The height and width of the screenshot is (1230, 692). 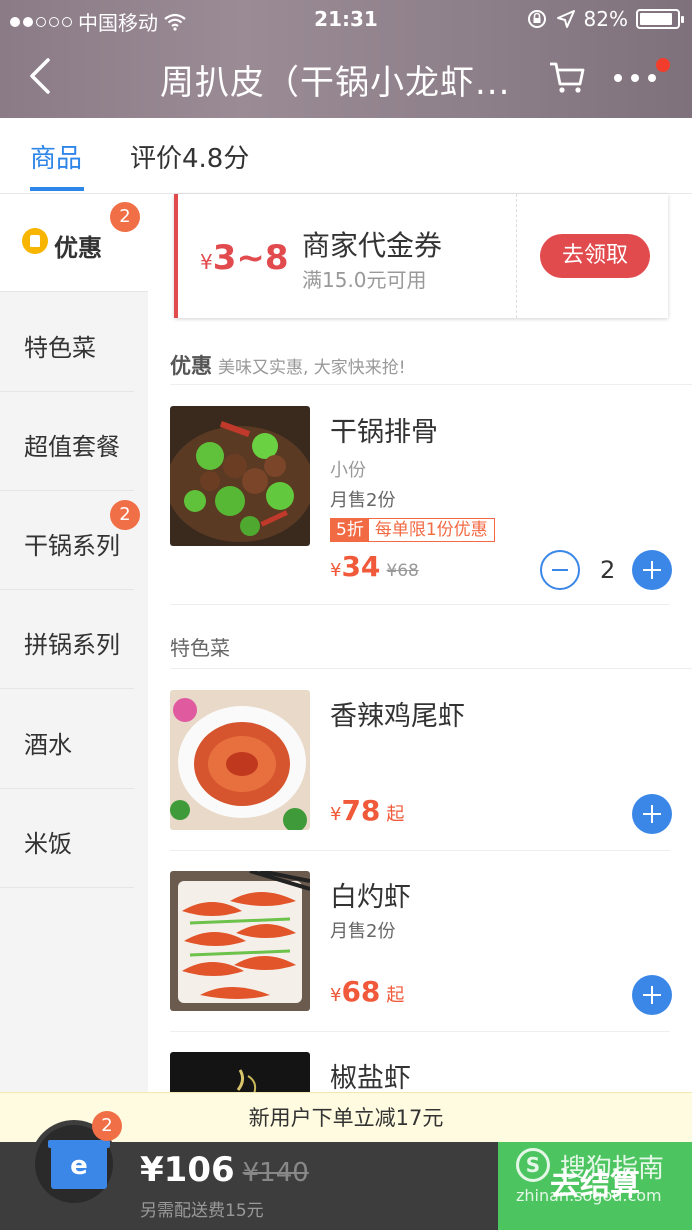 What do you see at coordinates (78, 248) in the screenshot?
I see `sidebar-item-label: 优惠` at bounding box center [78, 248].